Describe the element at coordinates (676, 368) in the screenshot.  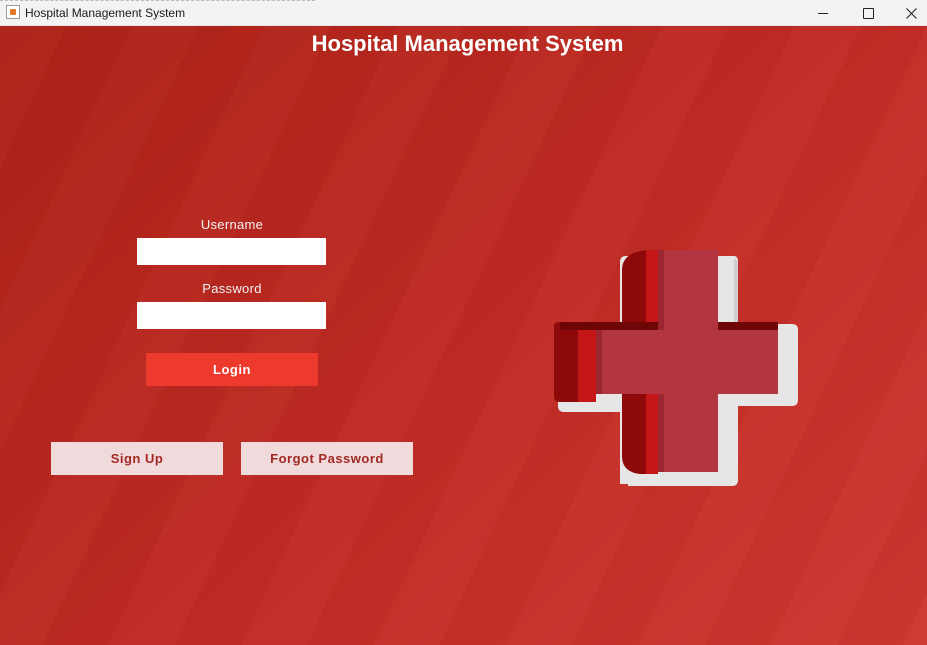
I see `red-cross-icon` at that location.